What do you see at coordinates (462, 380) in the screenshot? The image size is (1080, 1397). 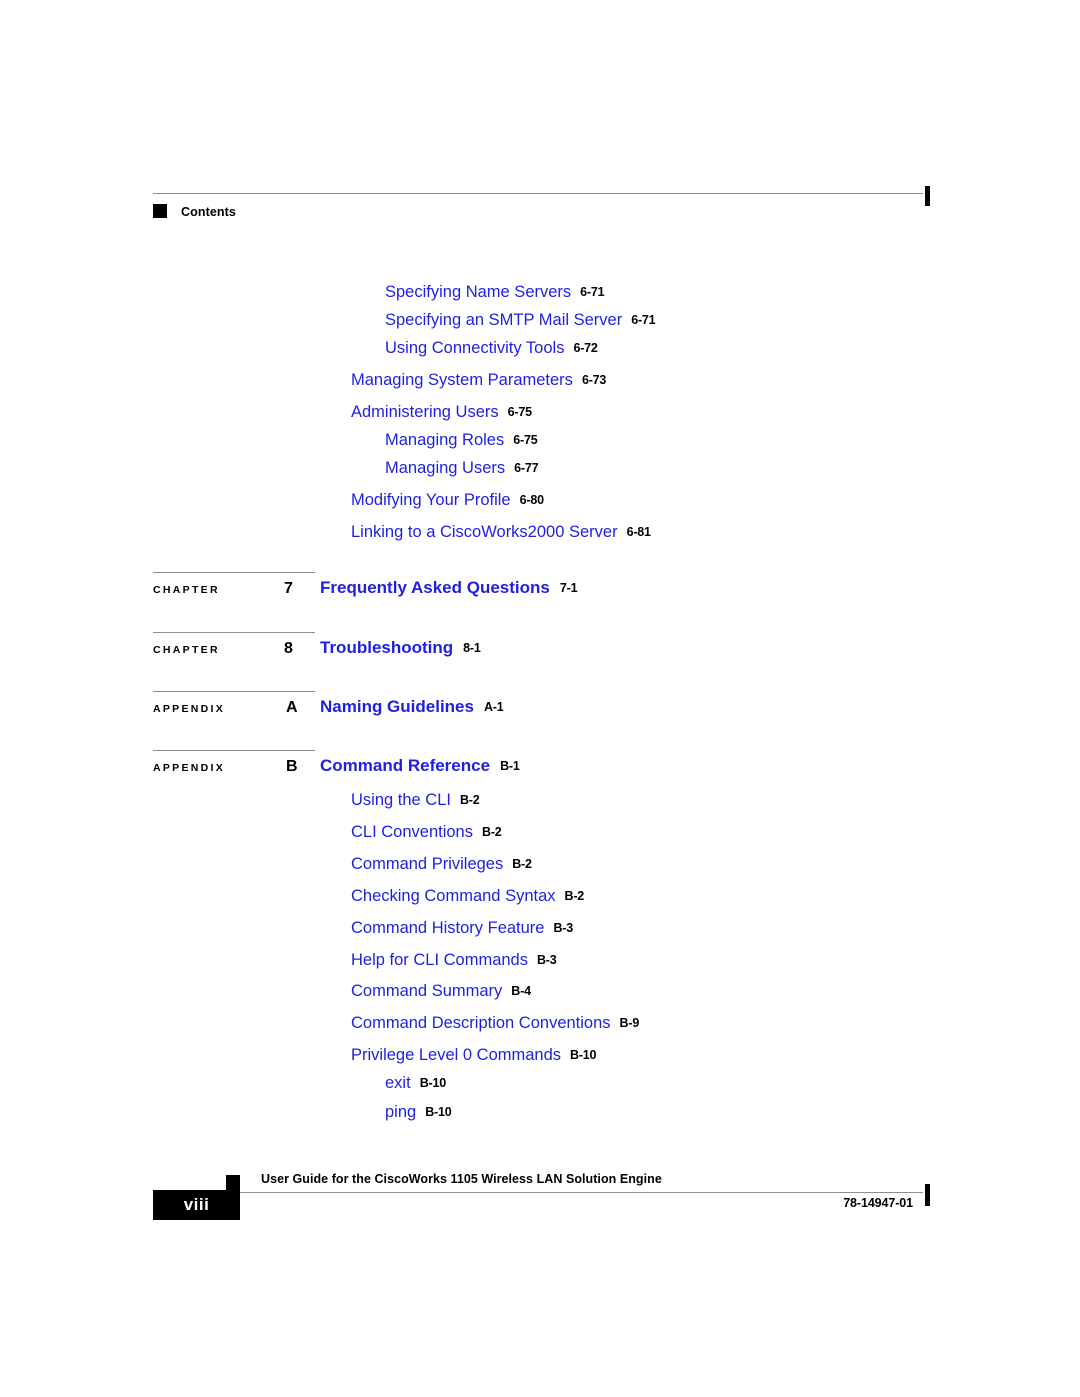 I see `toc-entry-title: Managing System Parameters` at bounding box center [462, 380].